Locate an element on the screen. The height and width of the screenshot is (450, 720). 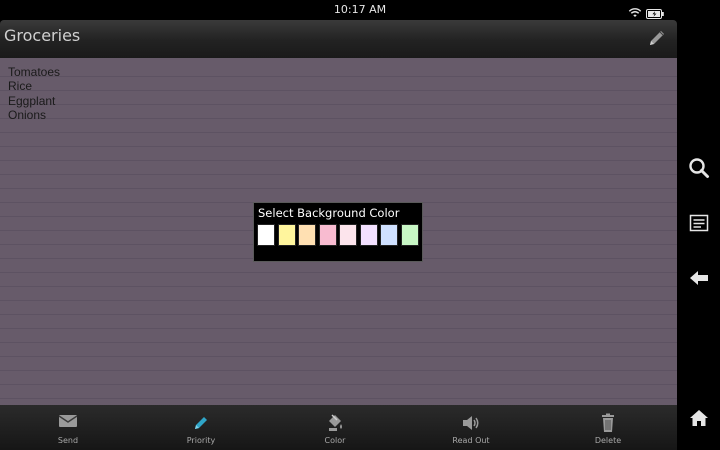
trash-icon is located at coordinates (608, 423).